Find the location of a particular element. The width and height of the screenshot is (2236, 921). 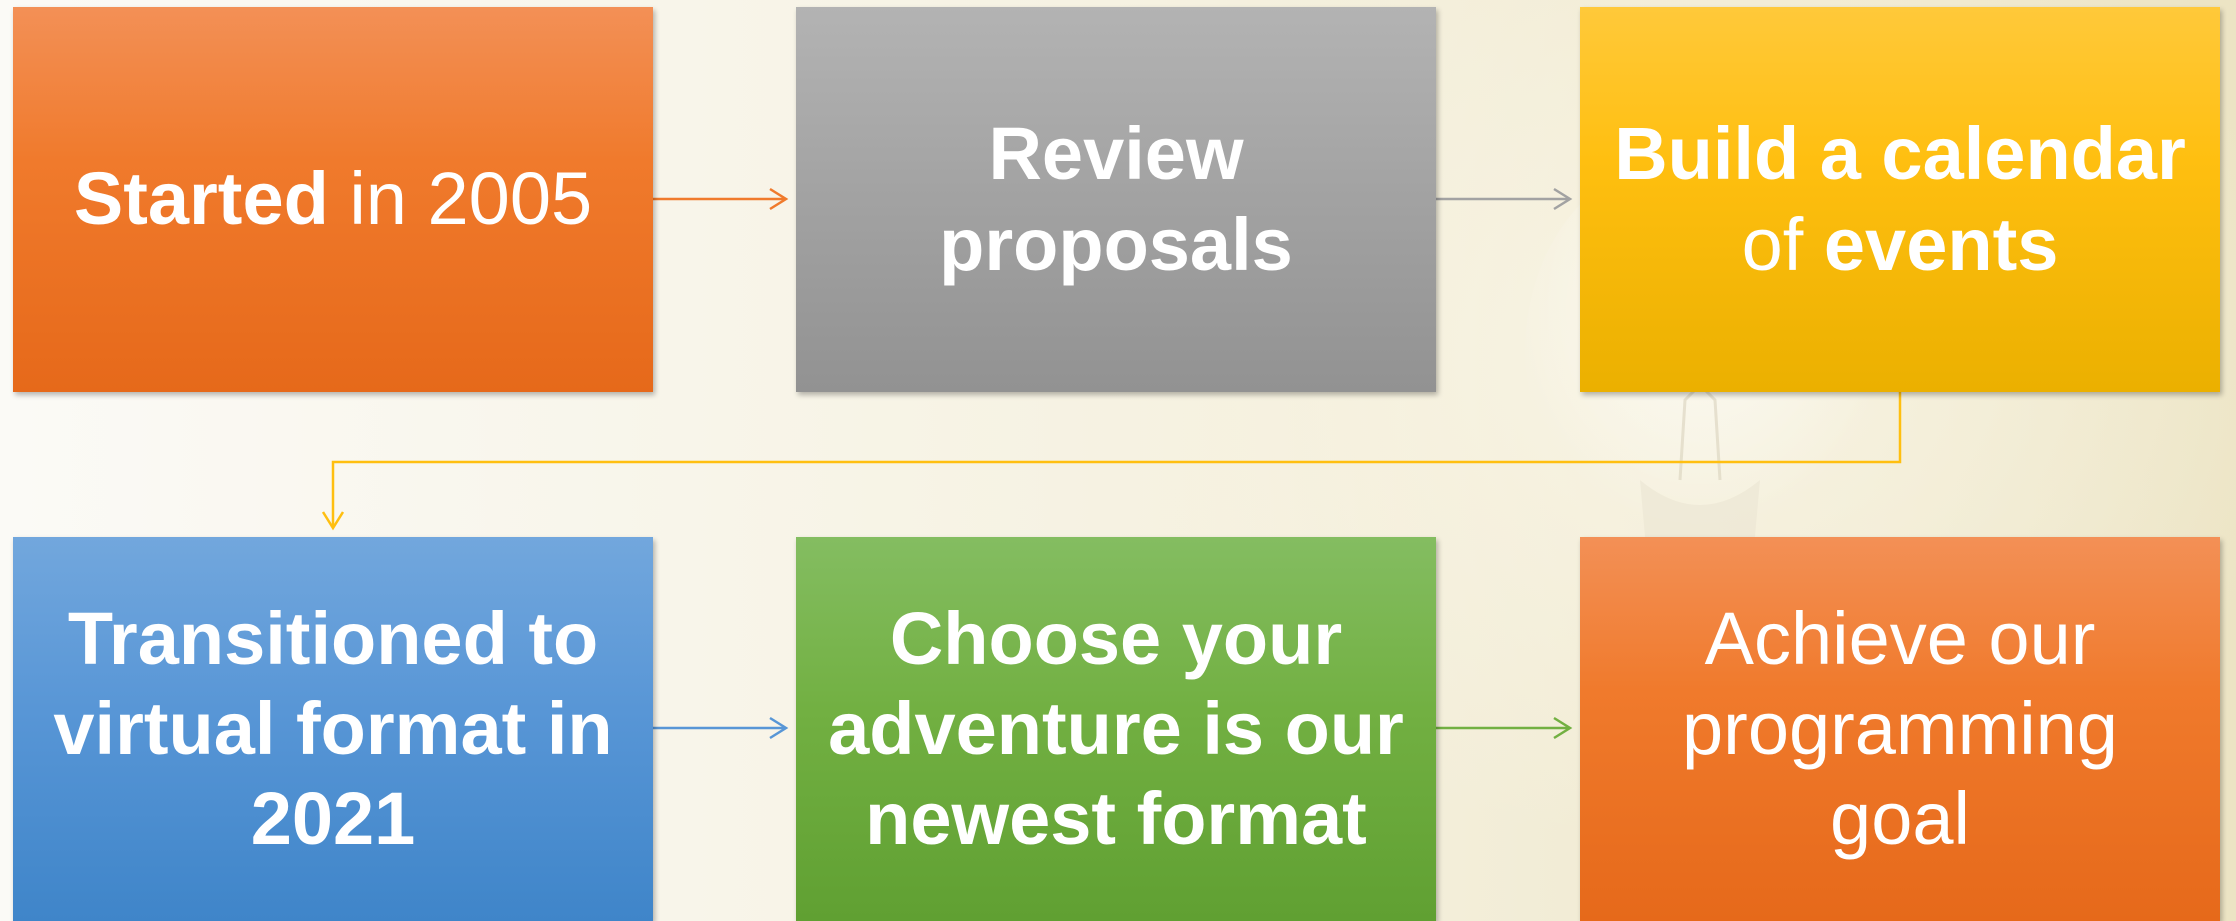

step-label: Started in 2005 is located at coordinates (333, 199).